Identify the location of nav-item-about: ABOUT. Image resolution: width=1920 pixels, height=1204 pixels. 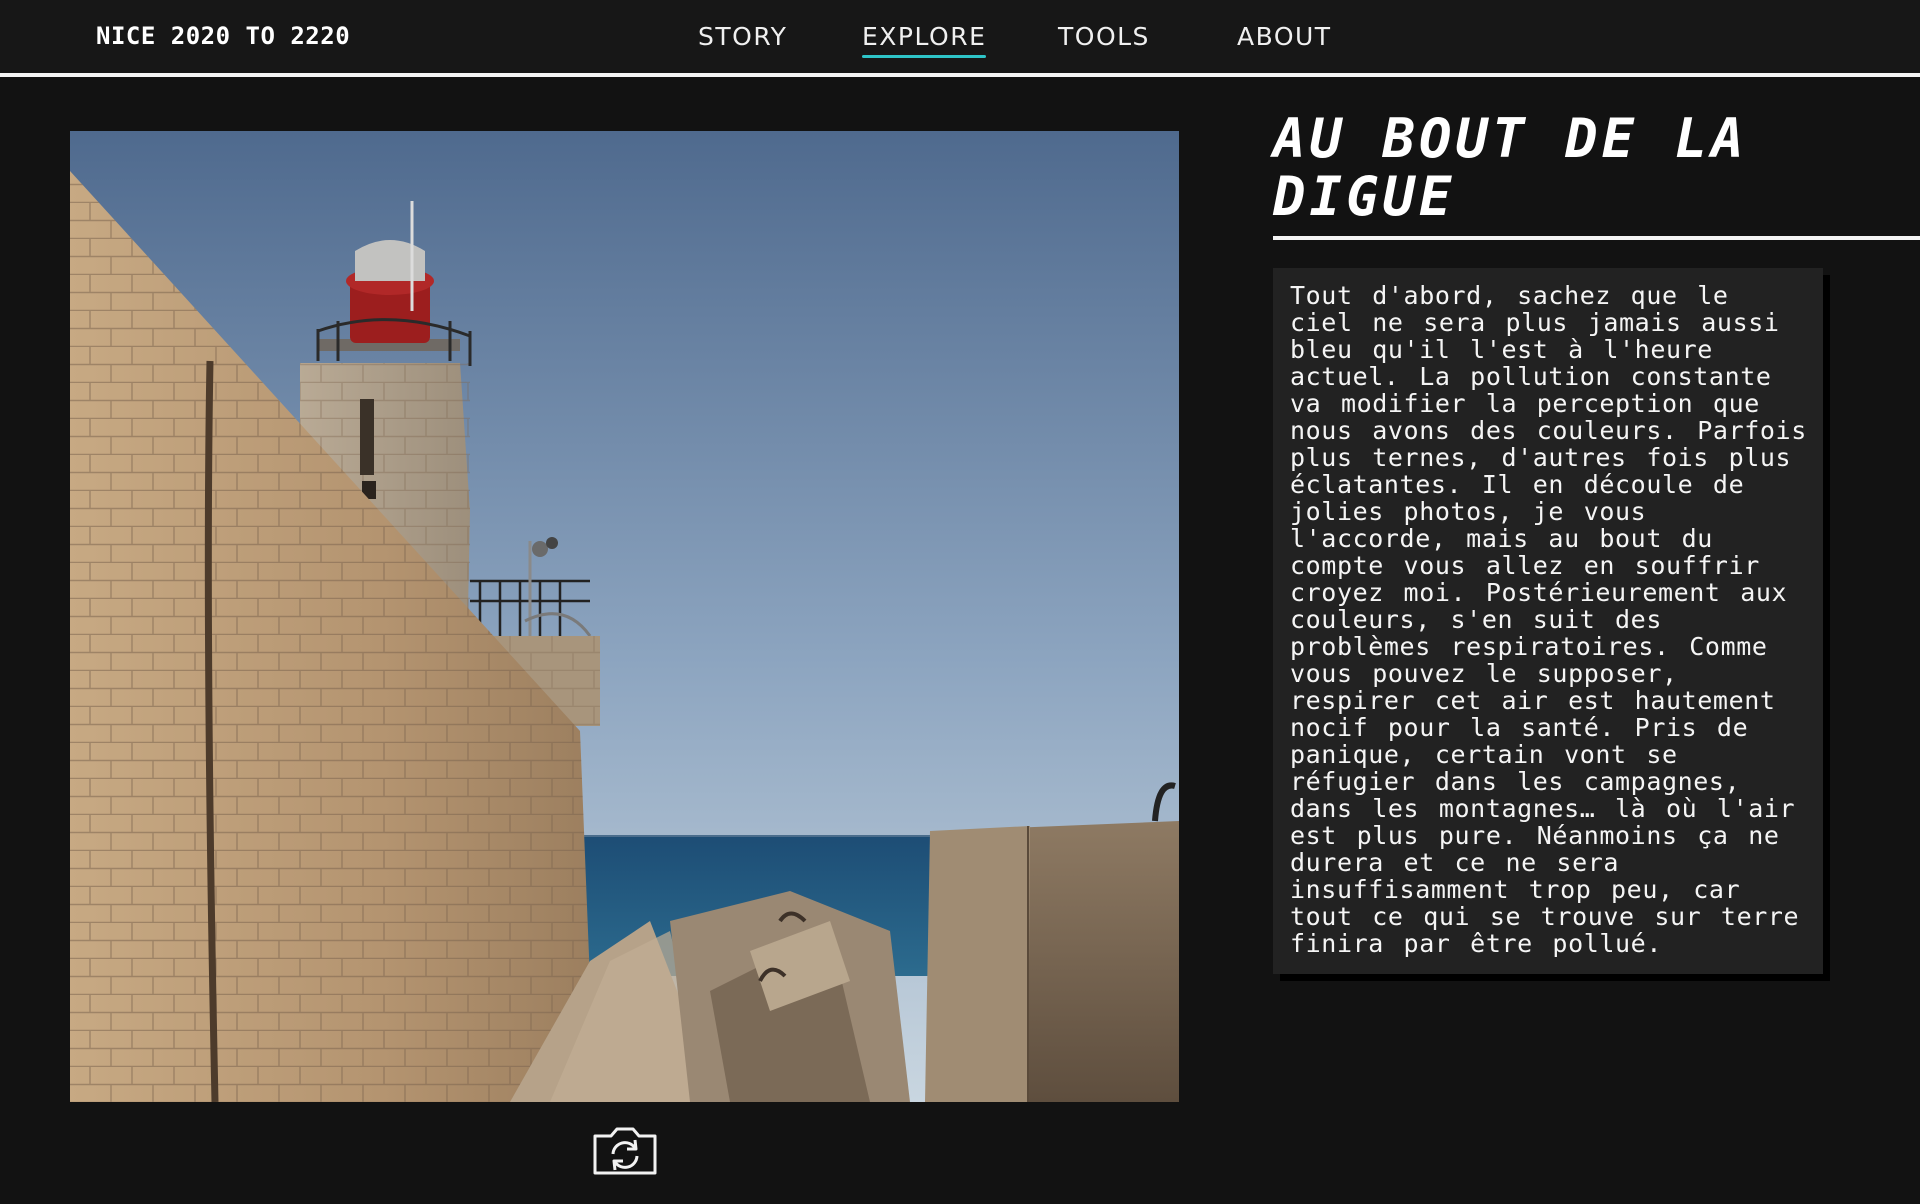
(1284, 36).